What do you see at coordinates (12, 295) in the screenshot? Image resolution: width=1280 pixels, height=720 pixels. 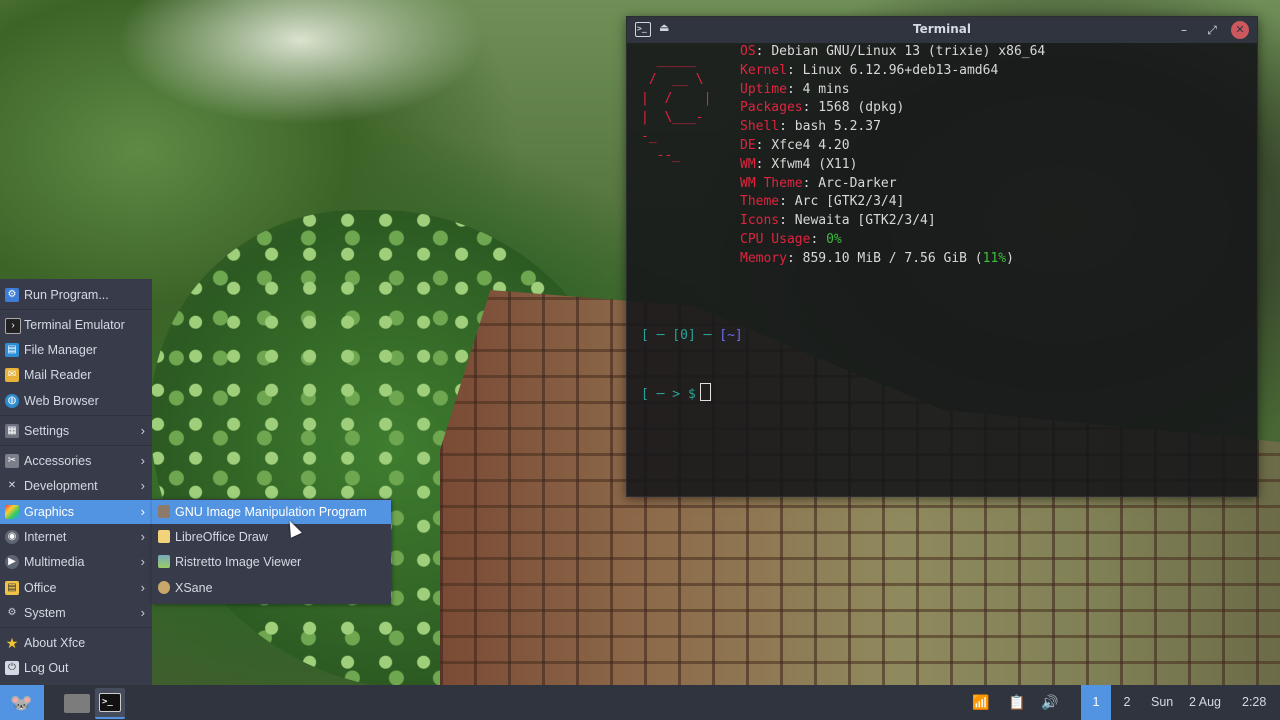 I see `run-program-icon: ⚙` at bounding box center [12, 295].